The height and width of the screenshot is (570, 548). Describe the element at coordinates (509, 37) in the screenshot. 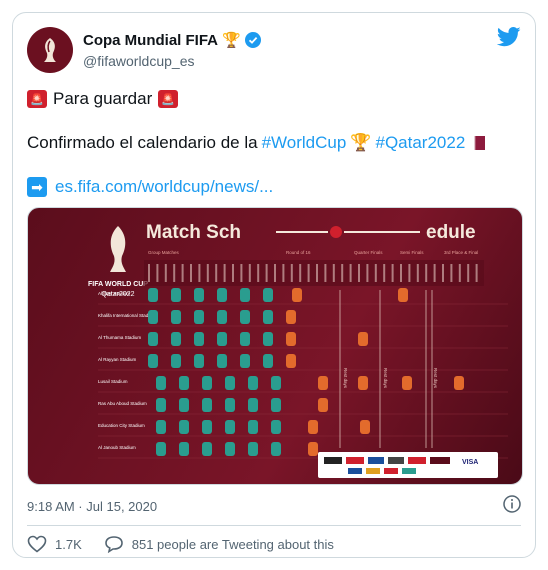

I see `twitter-bird-icon` at that location.